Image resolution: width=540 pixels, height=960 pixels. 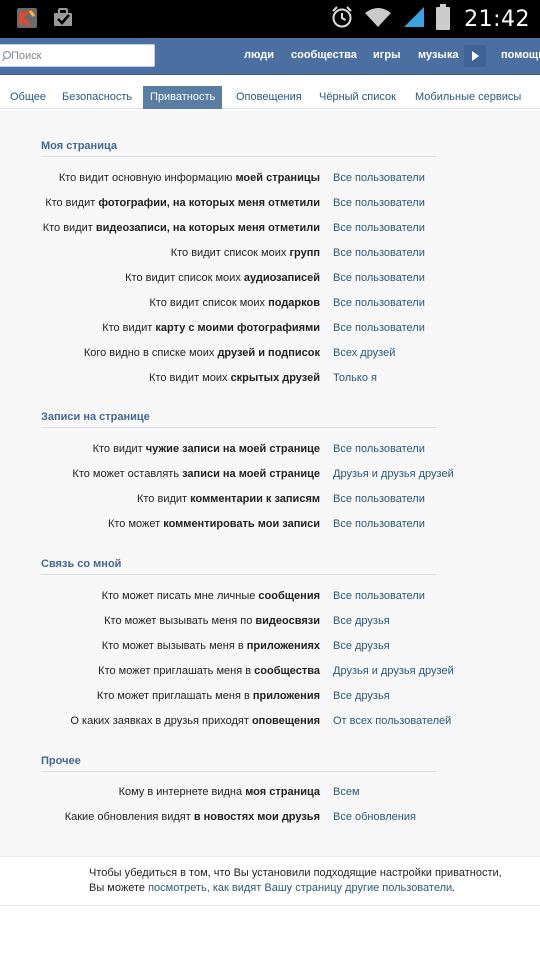 What do you see at coordinates (392, 721) in the screenshot?
I see `setting-value-dropdown: От всех пользователей` at bounding box center [392, 721].